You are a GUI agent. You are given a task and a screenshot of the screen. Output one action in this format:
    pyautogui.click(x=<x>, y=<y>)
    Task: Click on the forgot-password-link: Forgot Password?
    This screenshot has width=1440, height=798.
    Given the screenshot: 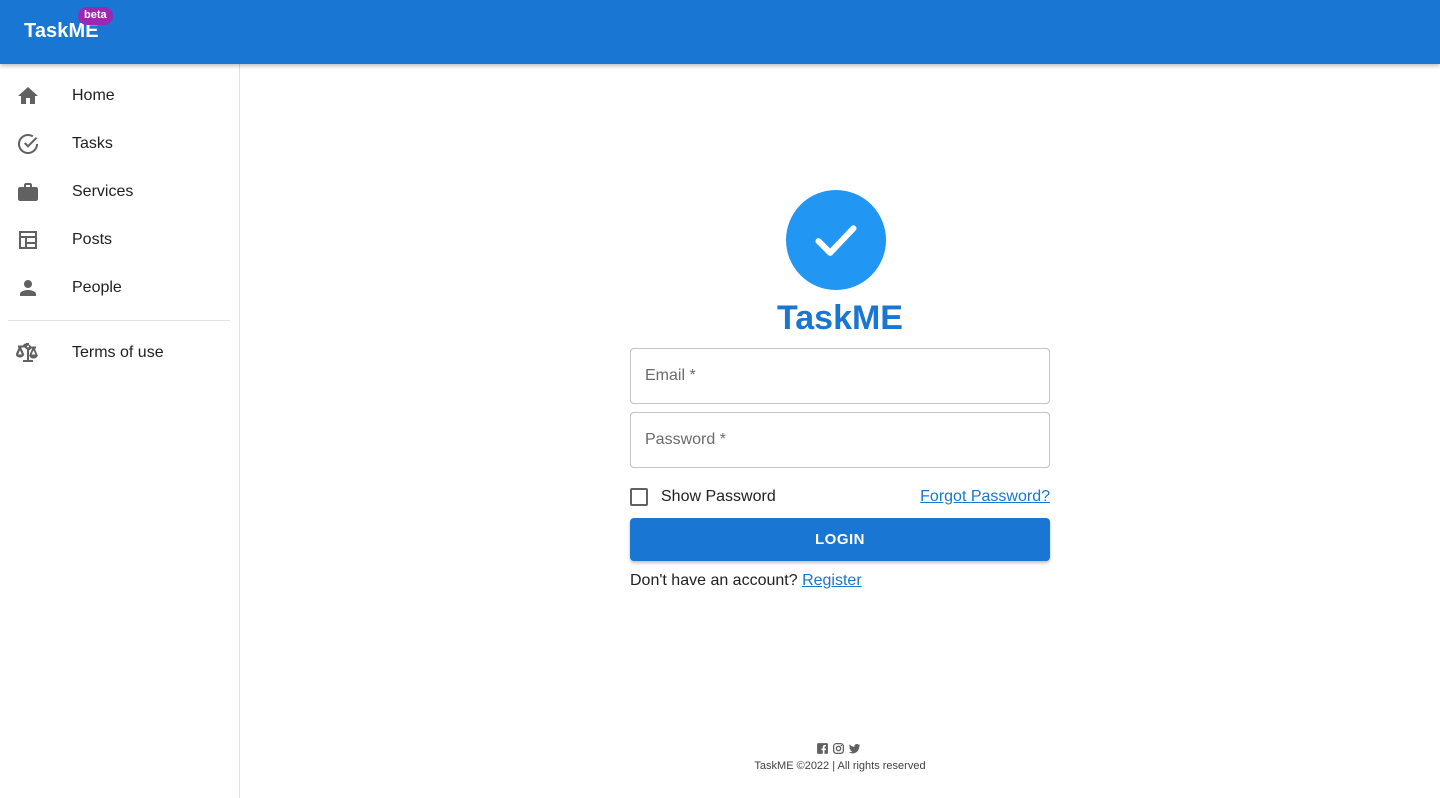 What is the action you would take?
    pyautogui.click(x=984, y=497)
    